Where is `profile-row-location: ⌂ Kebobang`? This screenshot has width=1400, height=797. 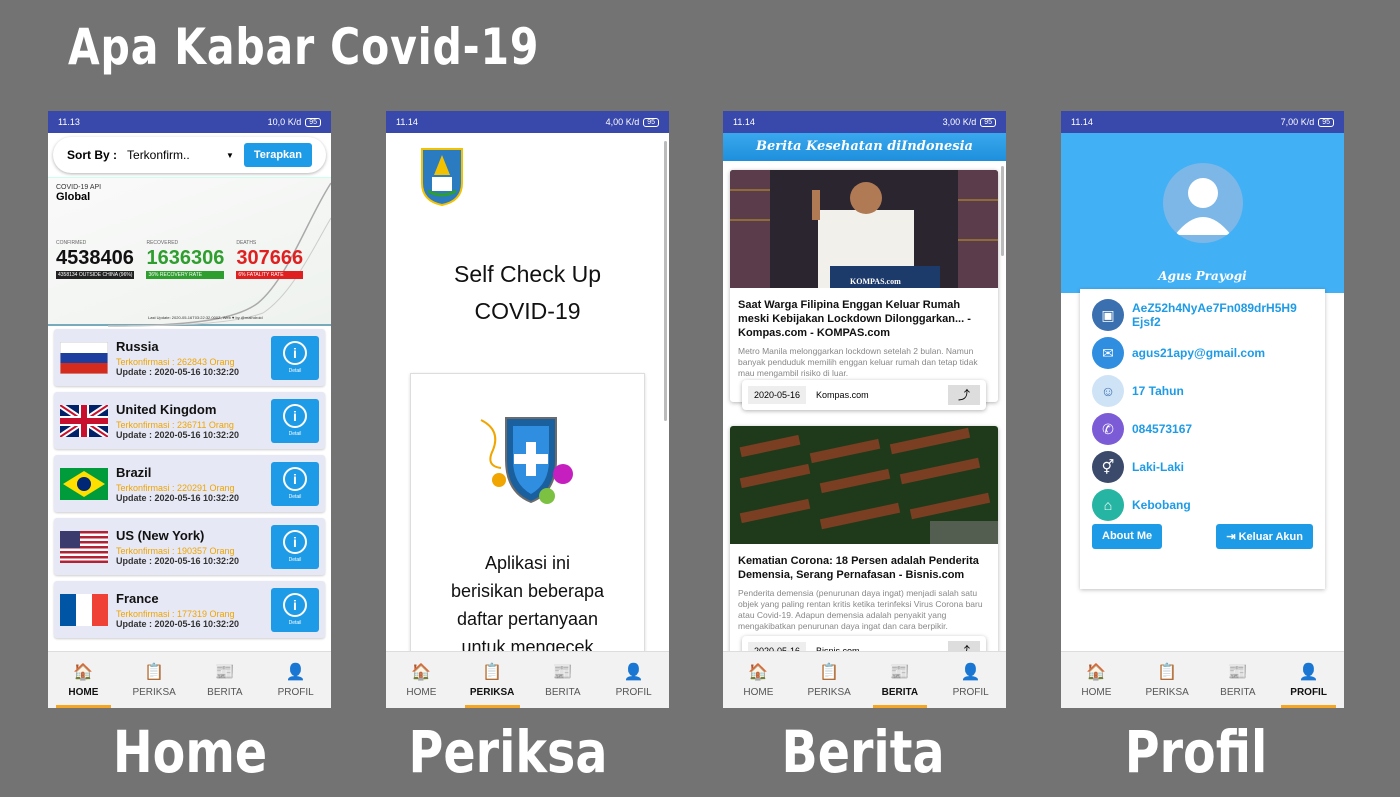 profile-row-location: ⌂ Kebobang is located at coordinates (1202, 505).